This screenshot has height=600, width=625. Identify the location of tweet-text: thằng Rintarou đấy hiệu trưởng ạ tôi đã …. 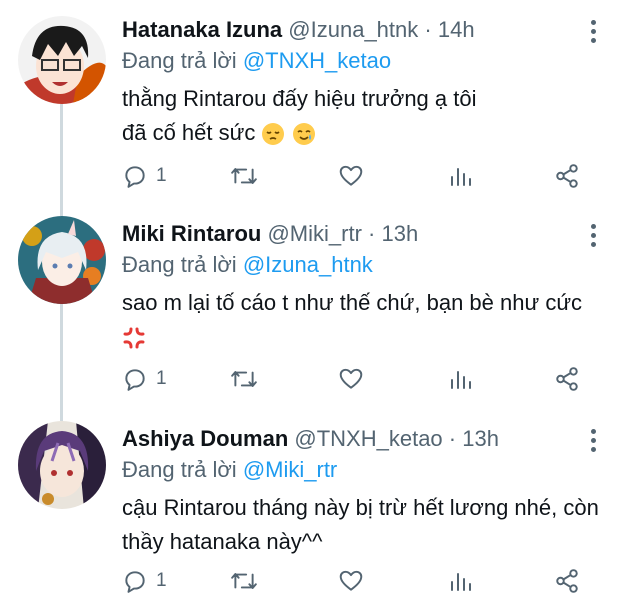
(312, 116).